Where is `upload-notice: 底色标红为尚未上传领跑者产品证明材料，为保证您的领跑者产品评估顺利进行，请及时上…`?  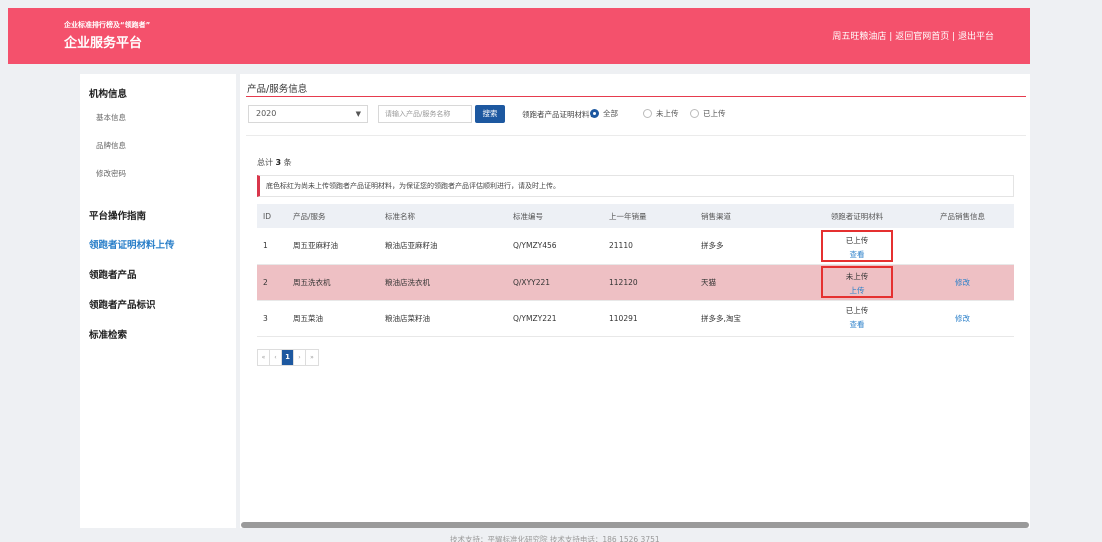 upload-notice: 底色标红为尚未上传领跑者产品证明材料，为保证您的领跑者产品评估顺利进行，请及时上… is located at coordinates (635, 186).